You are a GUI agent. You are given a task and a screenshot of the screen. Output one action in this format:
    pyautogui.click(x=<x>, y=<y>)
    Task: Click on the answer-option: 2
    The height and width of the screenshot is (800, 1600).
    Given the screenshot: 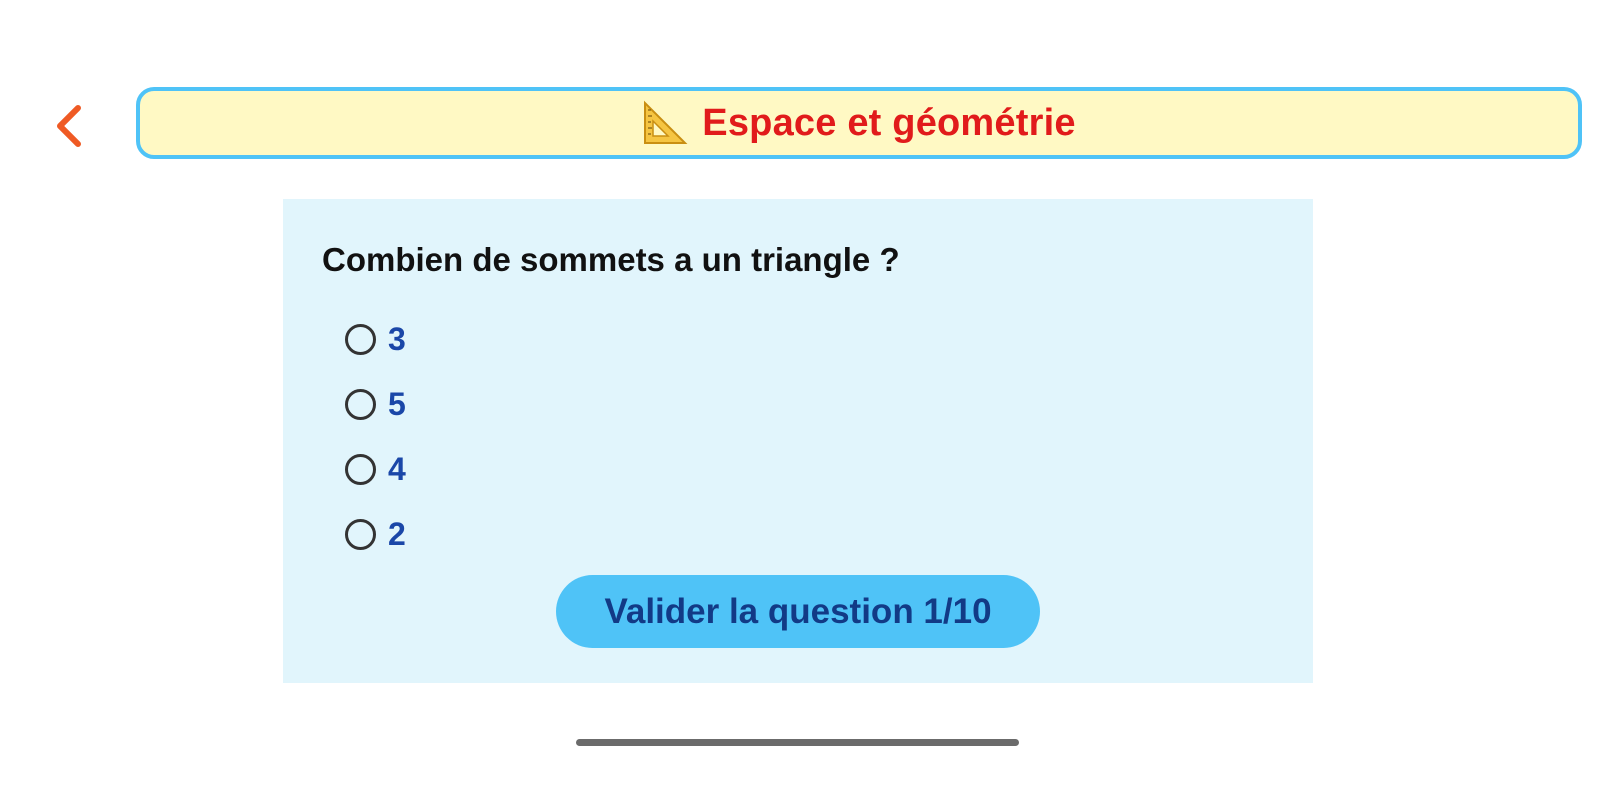 What is the action you would take?
    pyautogui.click(x=375, y=534)
    